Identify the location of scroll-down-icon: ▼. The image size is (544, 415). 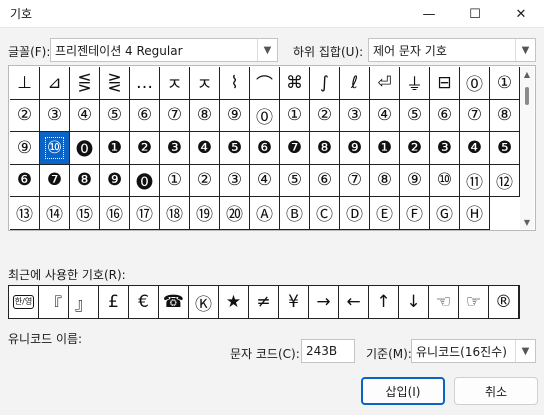
(527, 222).